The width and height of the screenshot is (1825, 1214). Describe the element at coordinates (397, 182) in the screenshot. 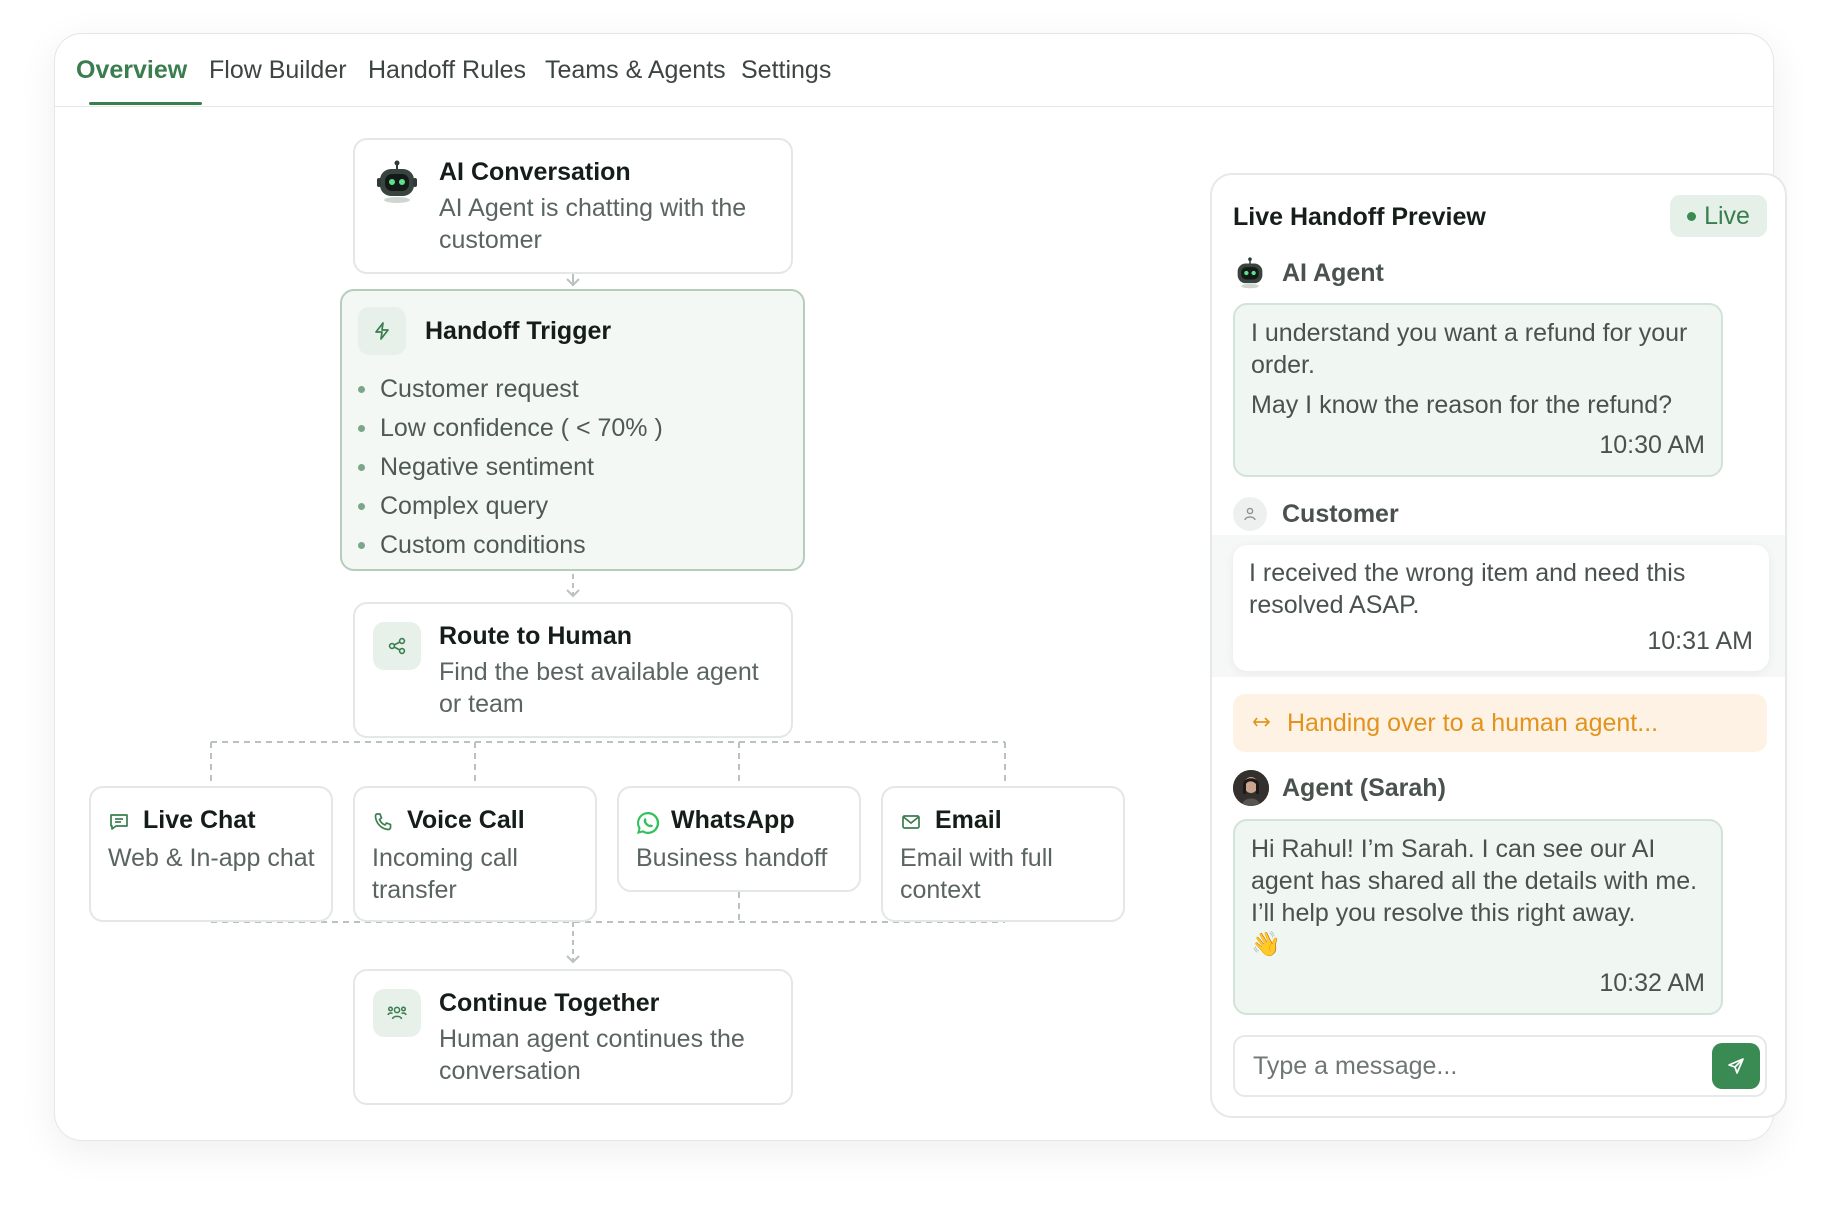

I see `robot-icon` at that location.